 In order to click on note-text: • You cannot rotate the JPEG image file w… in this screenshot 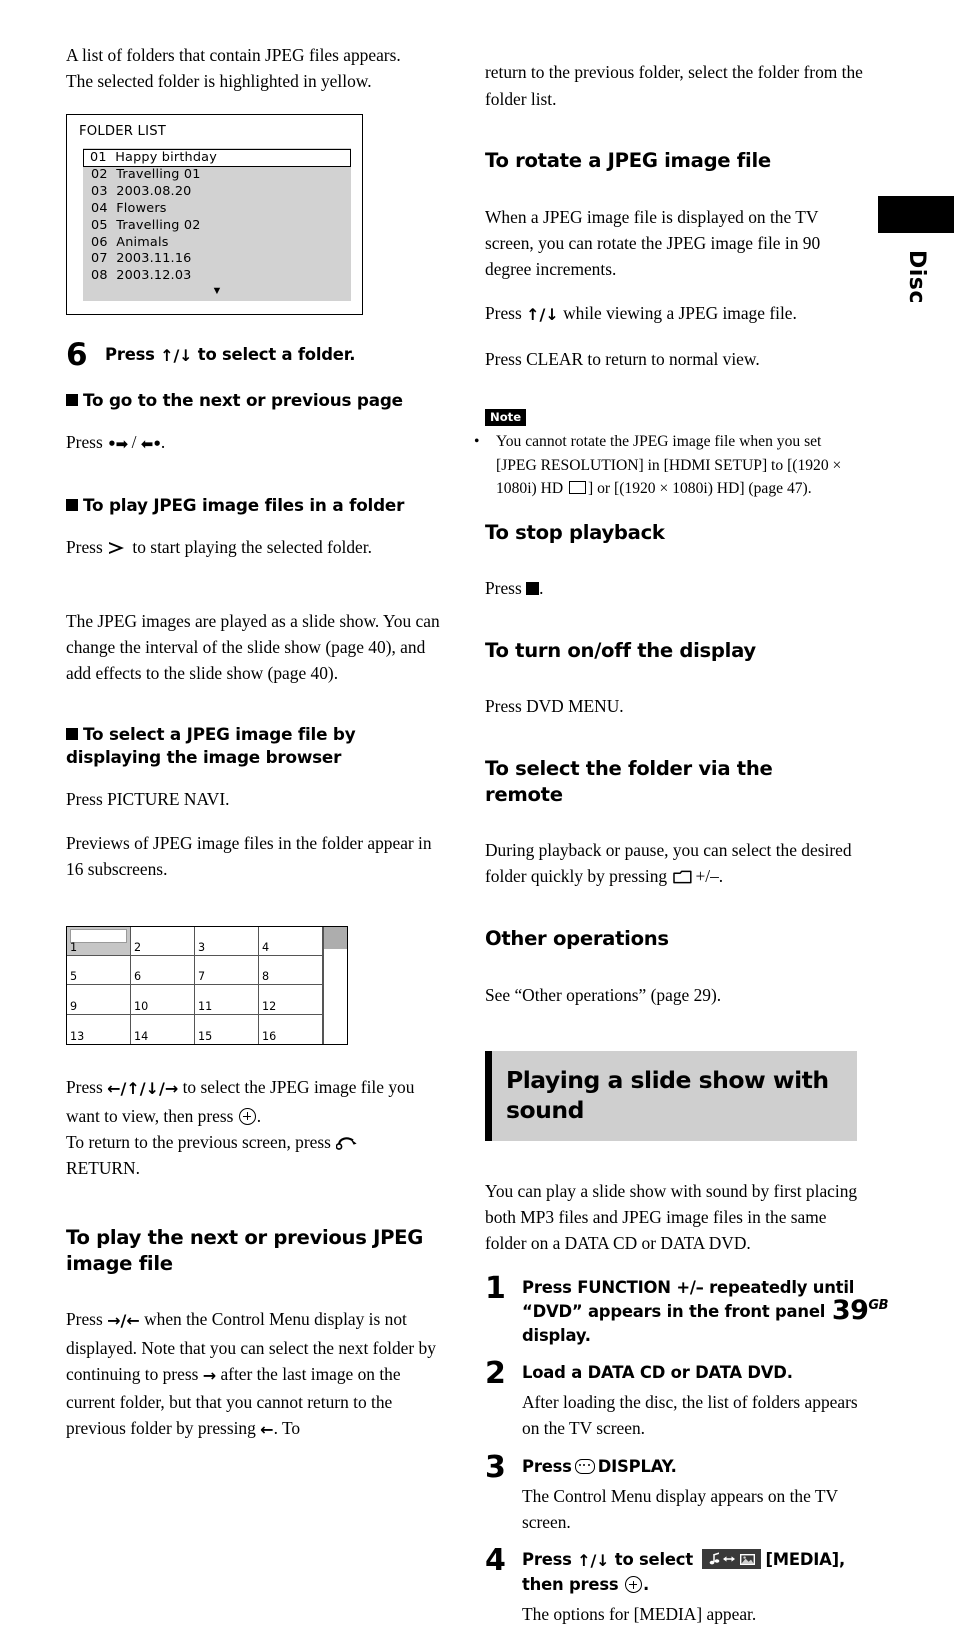, I will do `click(668, 465)`.